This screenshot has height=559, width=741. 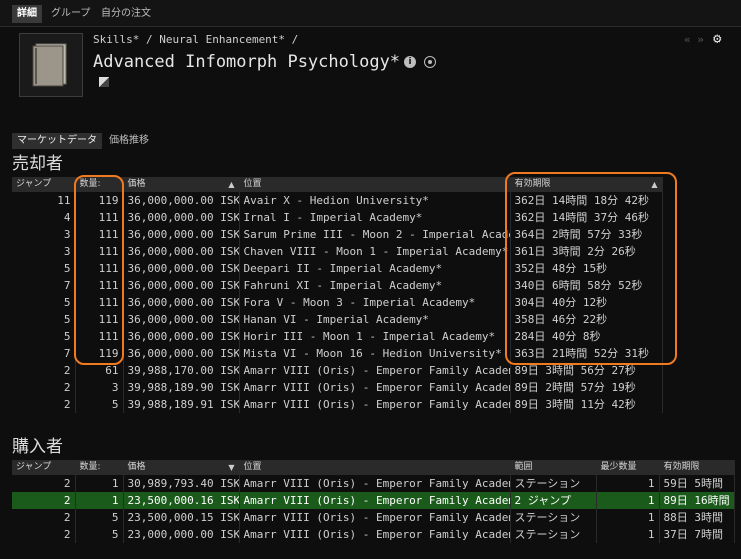 I want to click on location-cell: Horir III - Moon 1 - Imperial Academy*, so click(x=375, y=336).